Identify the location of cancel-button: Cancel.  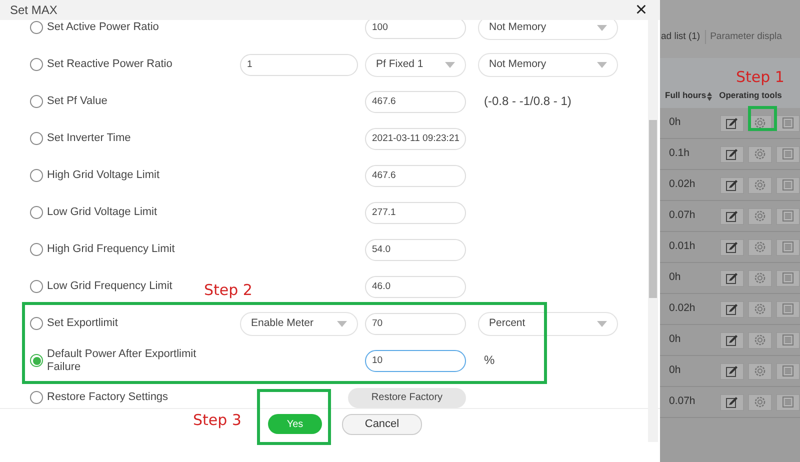
(382, 424).